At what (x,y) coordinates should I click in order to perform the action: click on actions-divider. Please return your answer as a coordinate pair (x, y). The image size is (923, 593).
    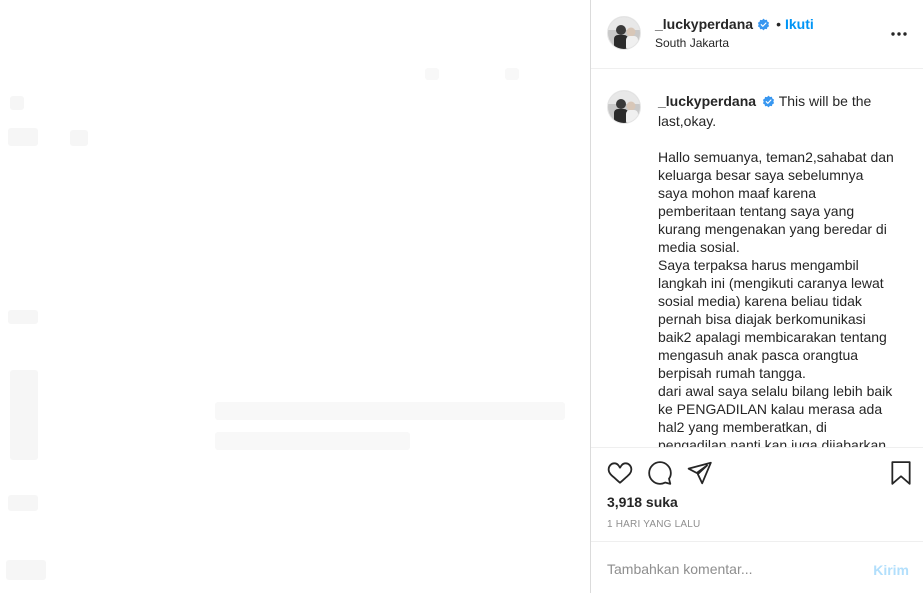
    Looking at the image, I should click on (757, 447).